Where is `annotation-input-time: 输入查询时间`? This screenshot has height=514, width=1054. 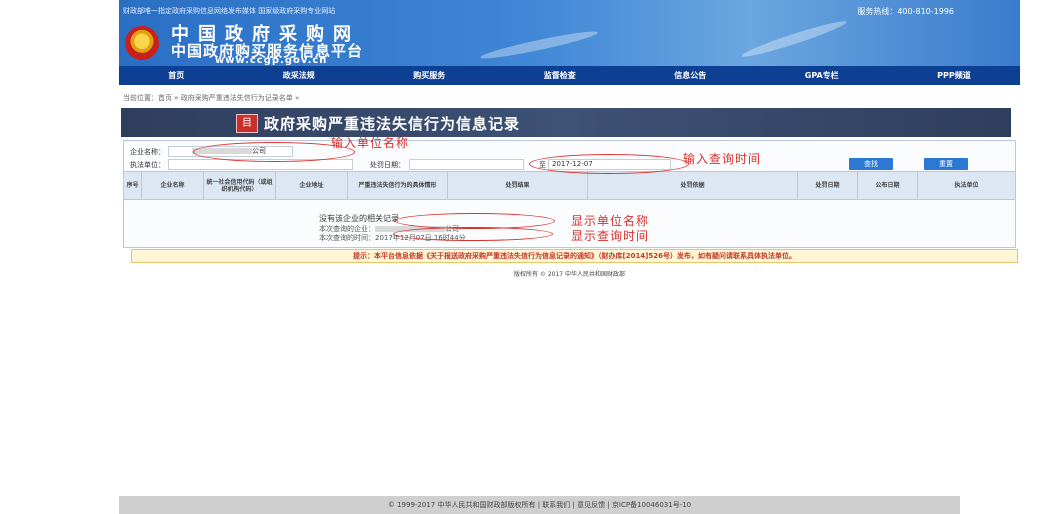 annotation-input-time: 输入查询时间 is located at coordinates (722, 159).